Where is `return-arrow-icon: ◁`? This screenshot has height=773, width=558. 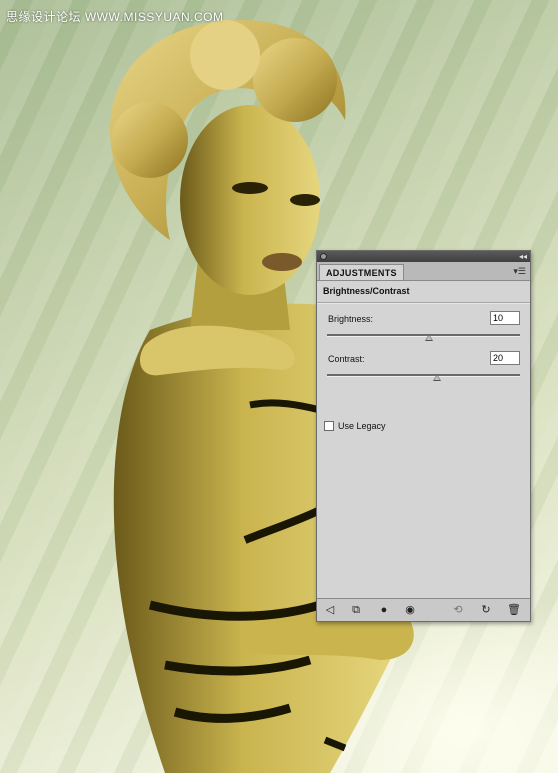
return-arrow-icon: ◁ is located at coordinates (330, 610).